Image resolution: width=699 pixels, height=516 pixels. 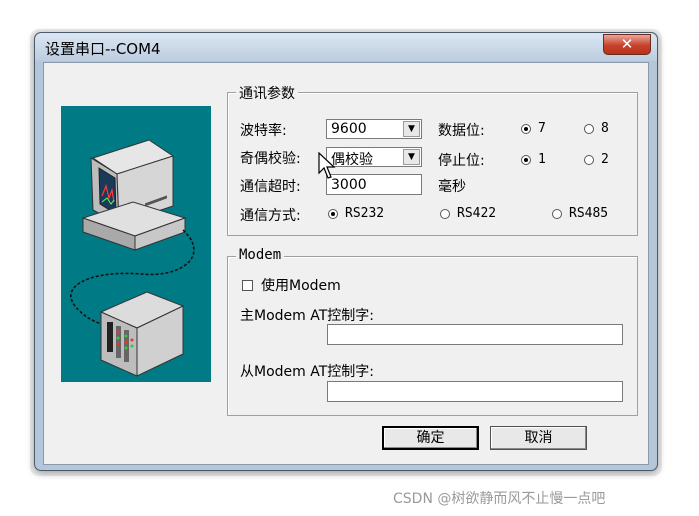 I want to click on radio-databits-8: 8, so click(x=596, y=128).